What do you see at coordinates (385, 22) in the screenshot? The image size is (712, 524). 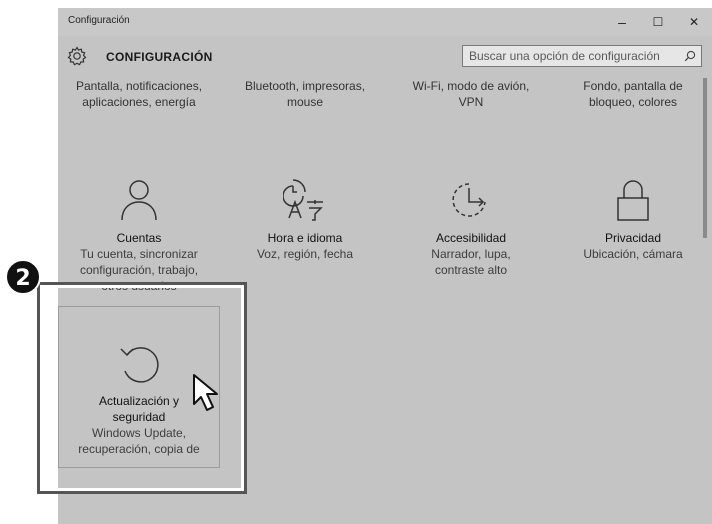 I see `title-bar: Configuración – ☐ ✕` at bounding box center [385, 22].